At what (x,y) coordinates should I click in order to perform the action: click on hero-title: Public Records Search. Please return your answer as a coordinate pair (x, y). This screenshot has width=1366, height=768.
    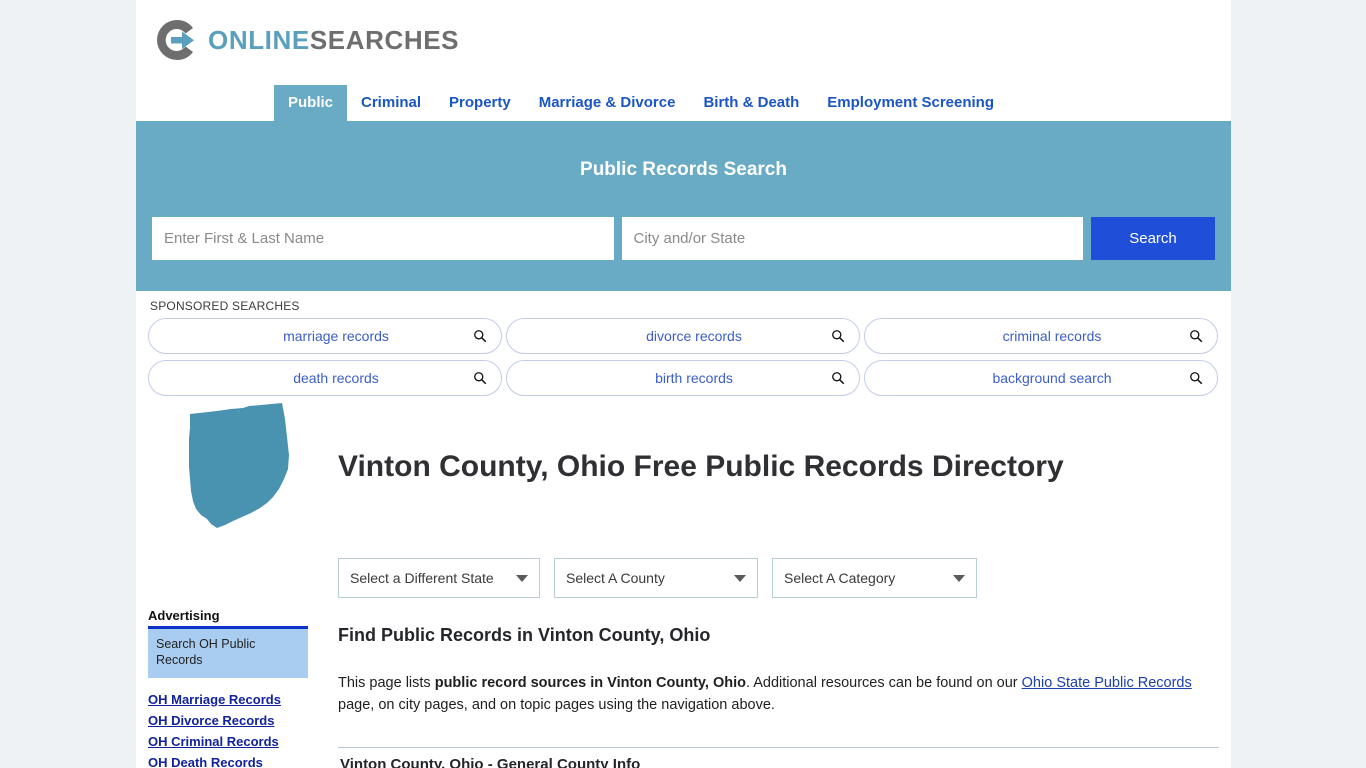
    Looking at the image, I should click on (683, 169).